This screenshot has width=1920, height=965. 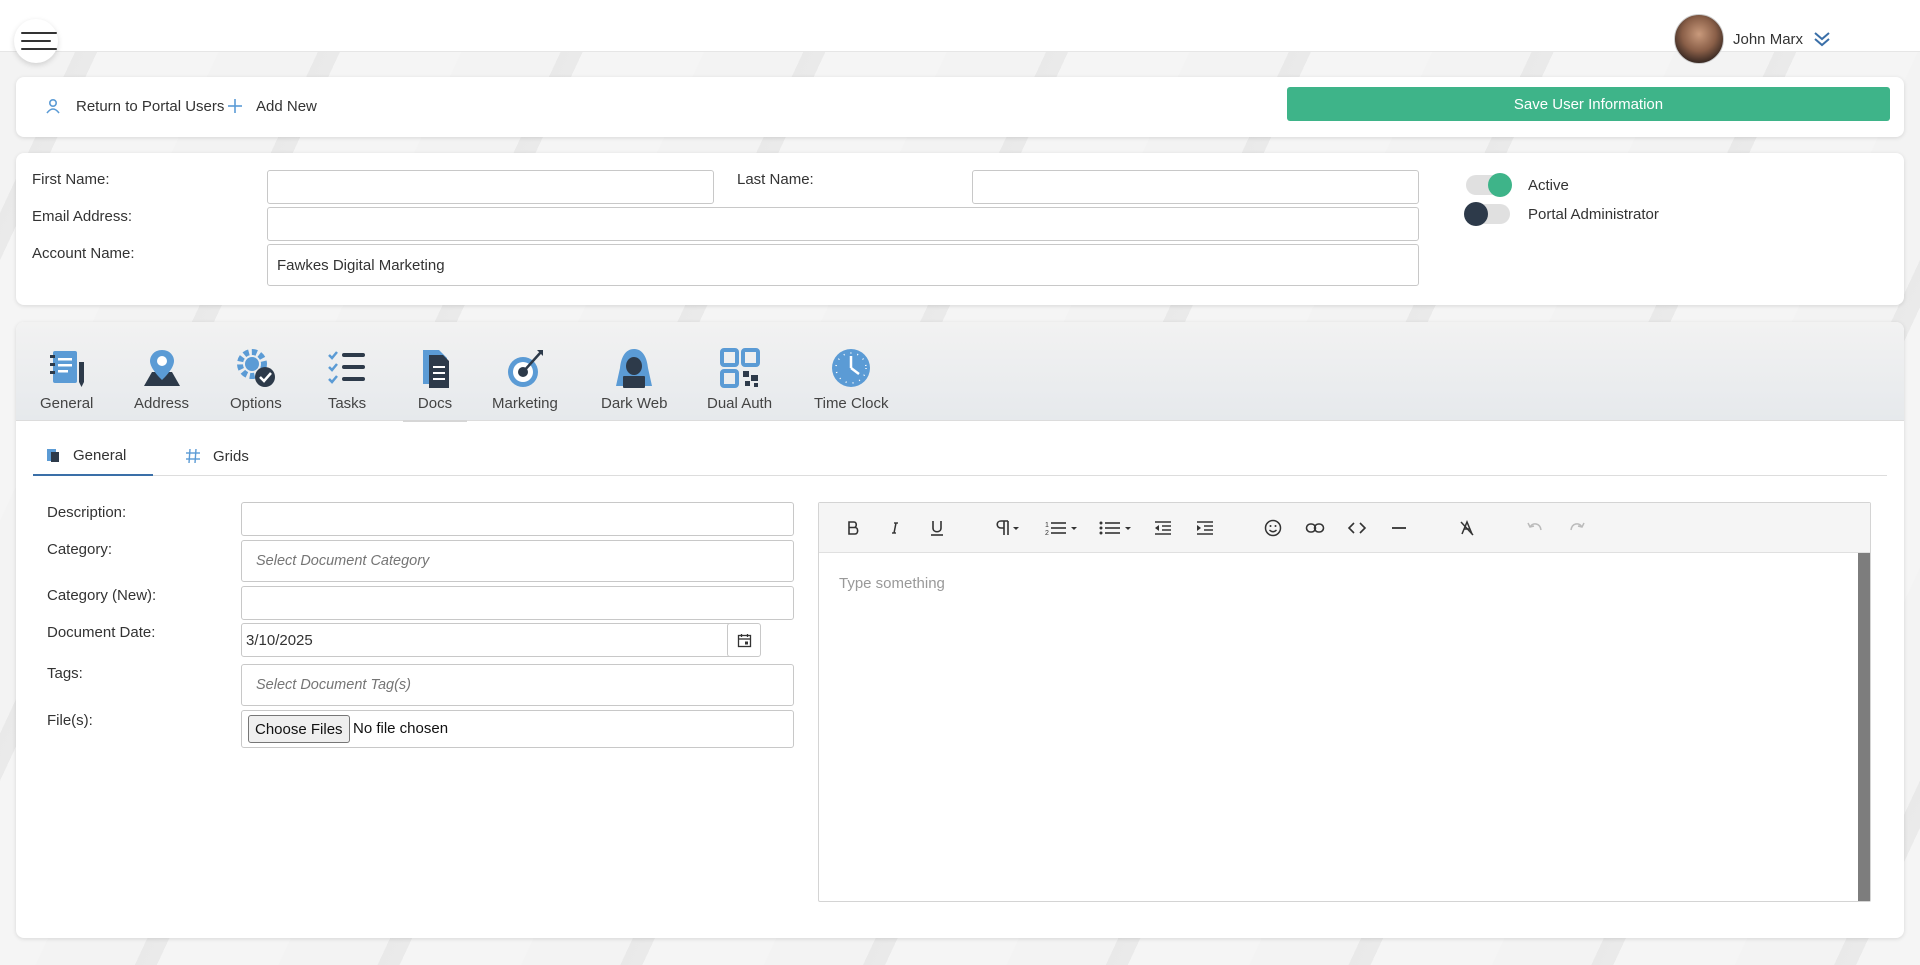 I want to click on category-placeholder: Select Document Category, so click(x=343, y=561).